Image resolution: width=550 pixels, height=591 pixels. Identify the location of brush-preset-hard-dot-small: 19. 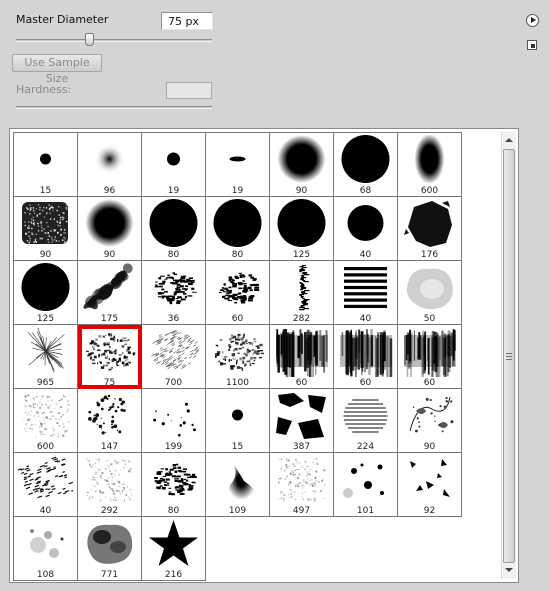
(174, 165).